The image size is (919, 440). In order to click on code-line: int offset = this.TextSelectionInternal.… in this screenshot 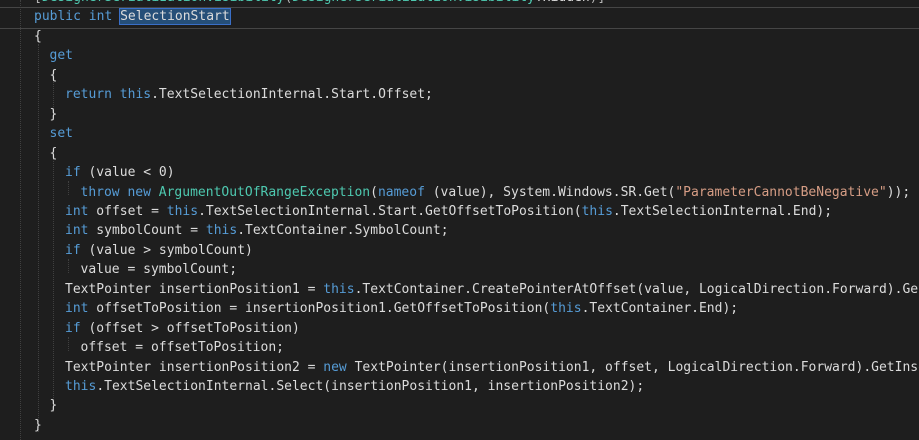, I will do `click(448, 211)`.